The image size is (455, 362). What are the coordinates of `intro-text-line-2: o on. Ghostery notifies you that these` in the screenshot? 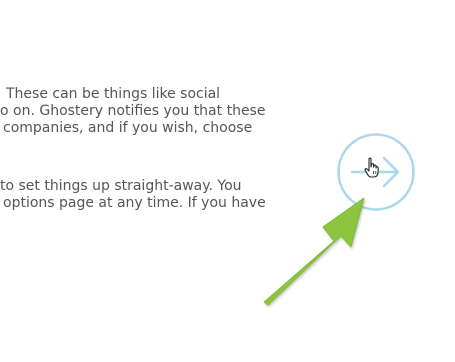 It's located at (133, 111).